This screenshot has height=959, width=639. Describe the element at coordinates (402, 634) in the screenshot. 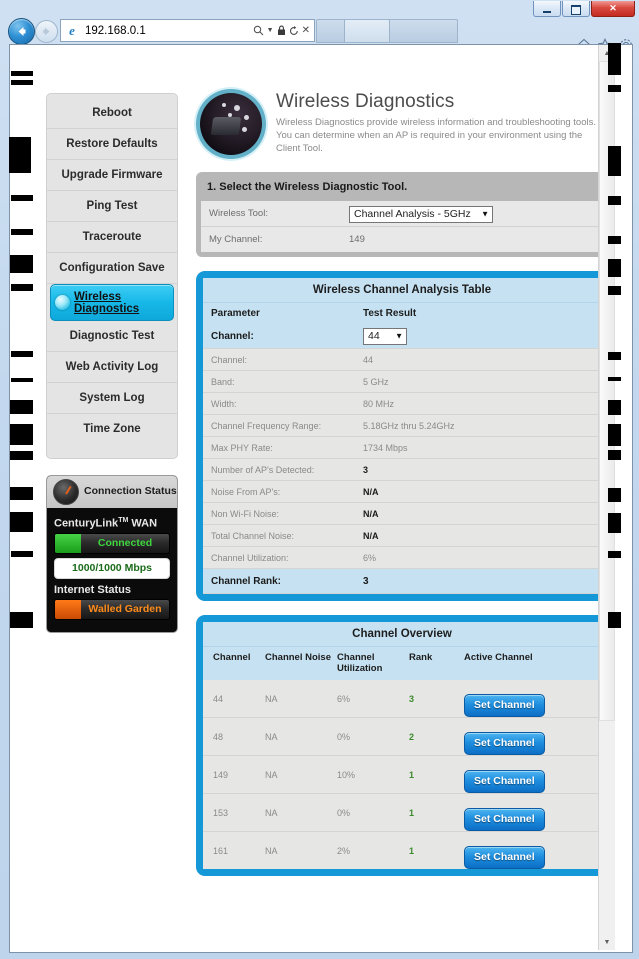

I see `channel-overview-title: Channel Overview` at that location.